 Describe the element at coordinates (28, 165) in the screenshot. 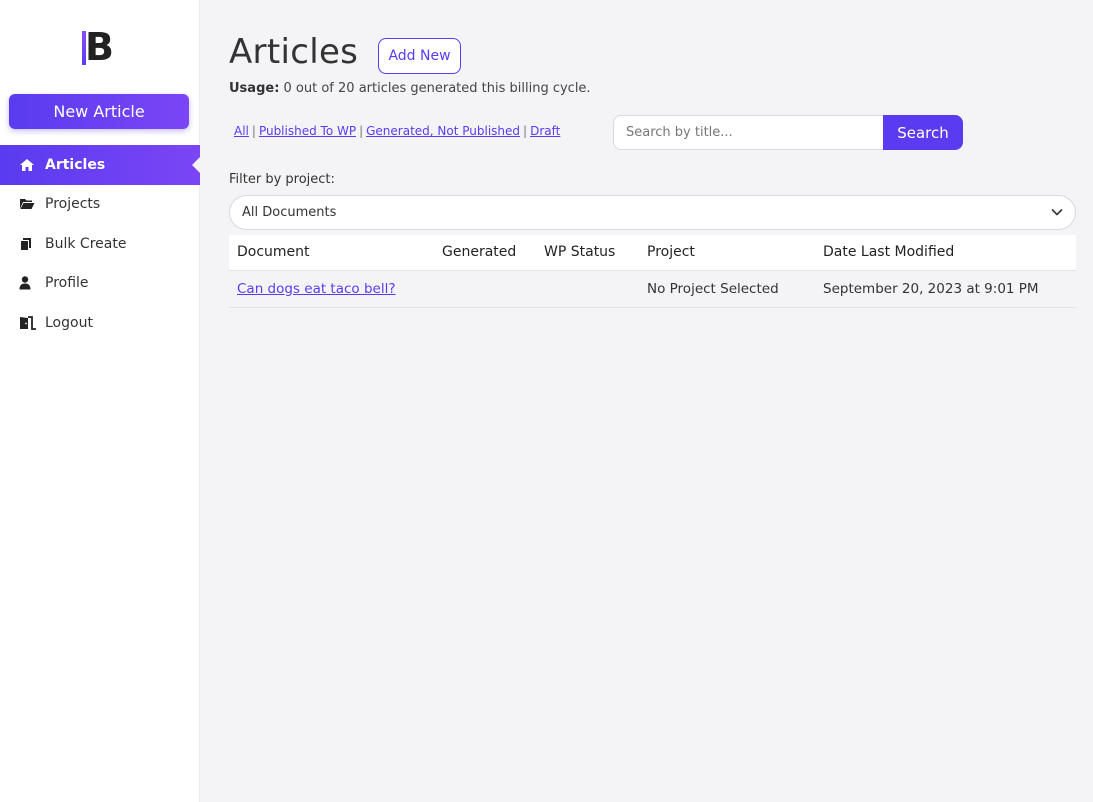

I see `home-icon` at that location.